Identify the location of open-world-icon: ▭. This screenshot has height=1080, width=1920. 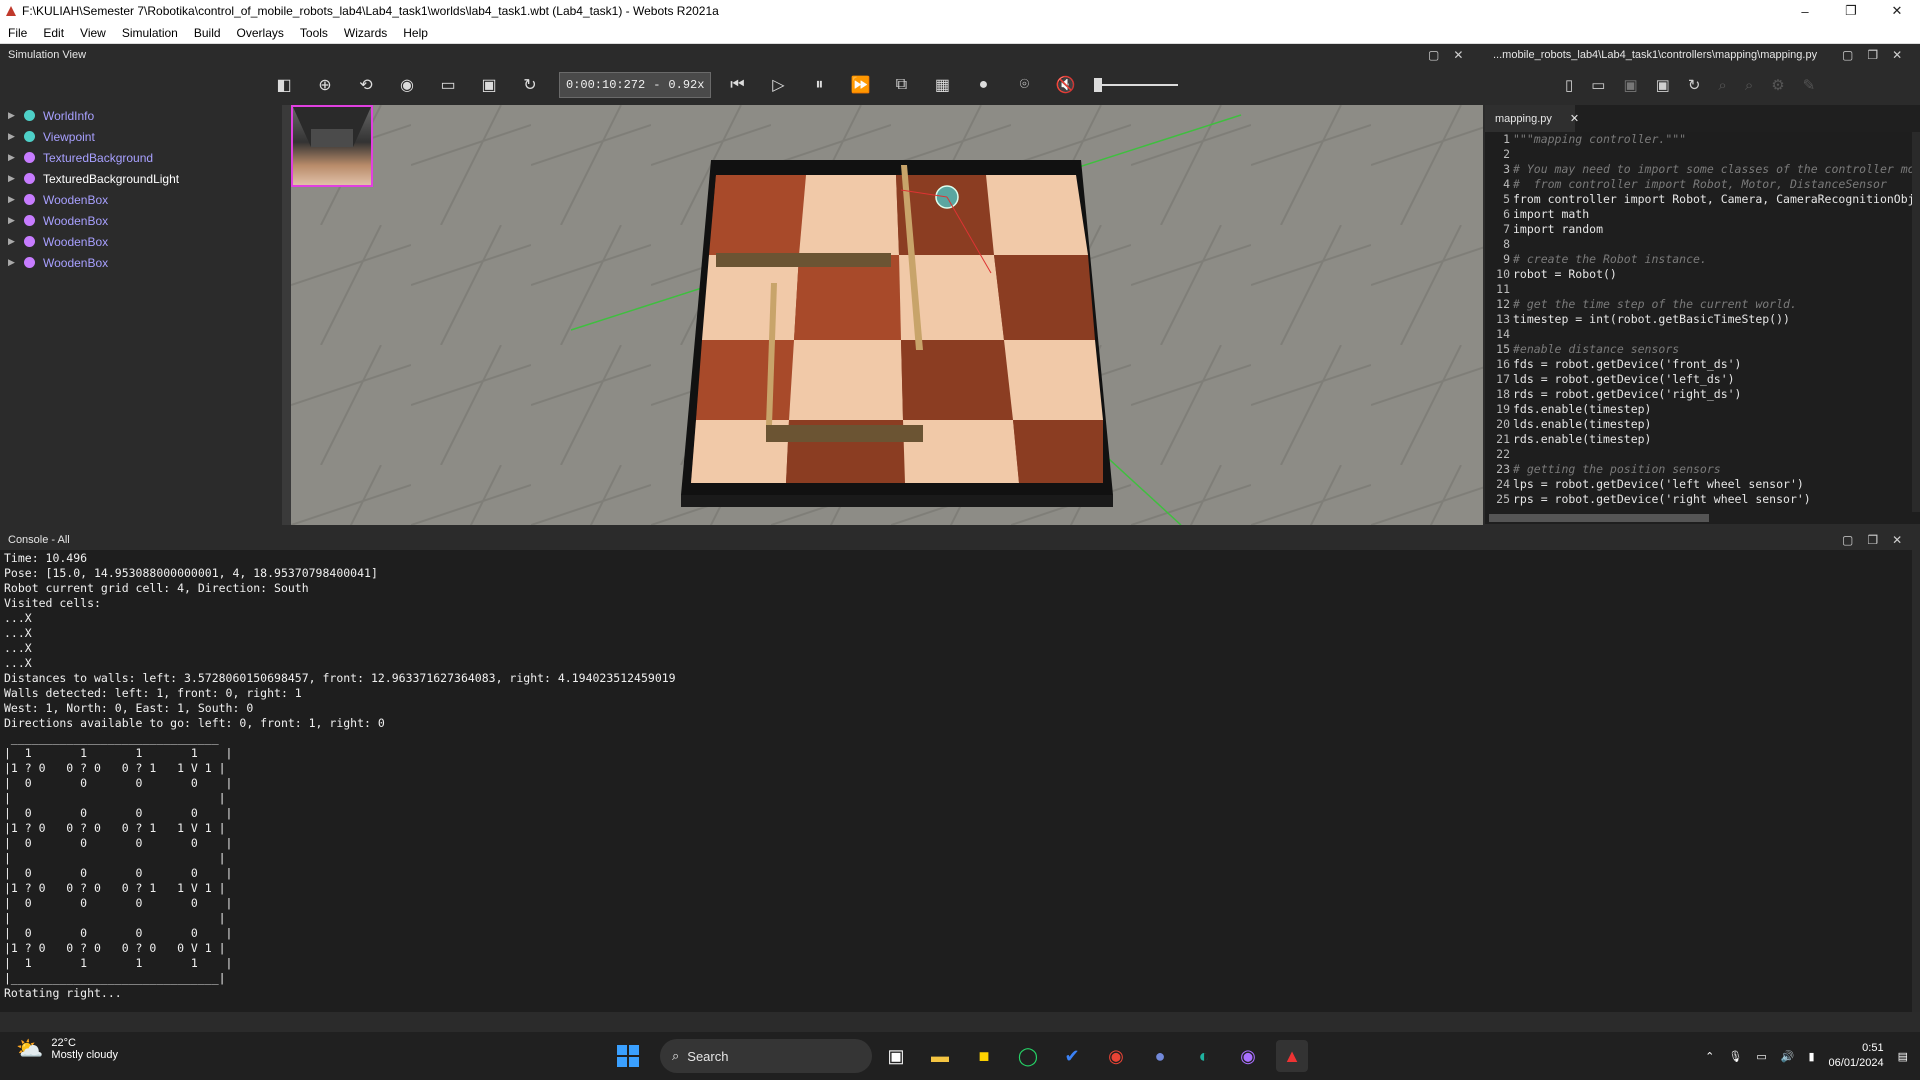
(448, 85).